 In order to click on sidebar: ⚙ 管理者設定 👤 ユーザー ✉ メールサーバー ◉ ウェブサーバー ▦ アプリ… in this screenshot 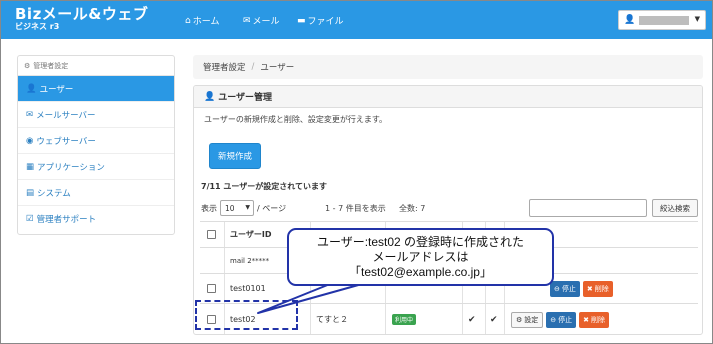, I will do `click(96, 145)`.